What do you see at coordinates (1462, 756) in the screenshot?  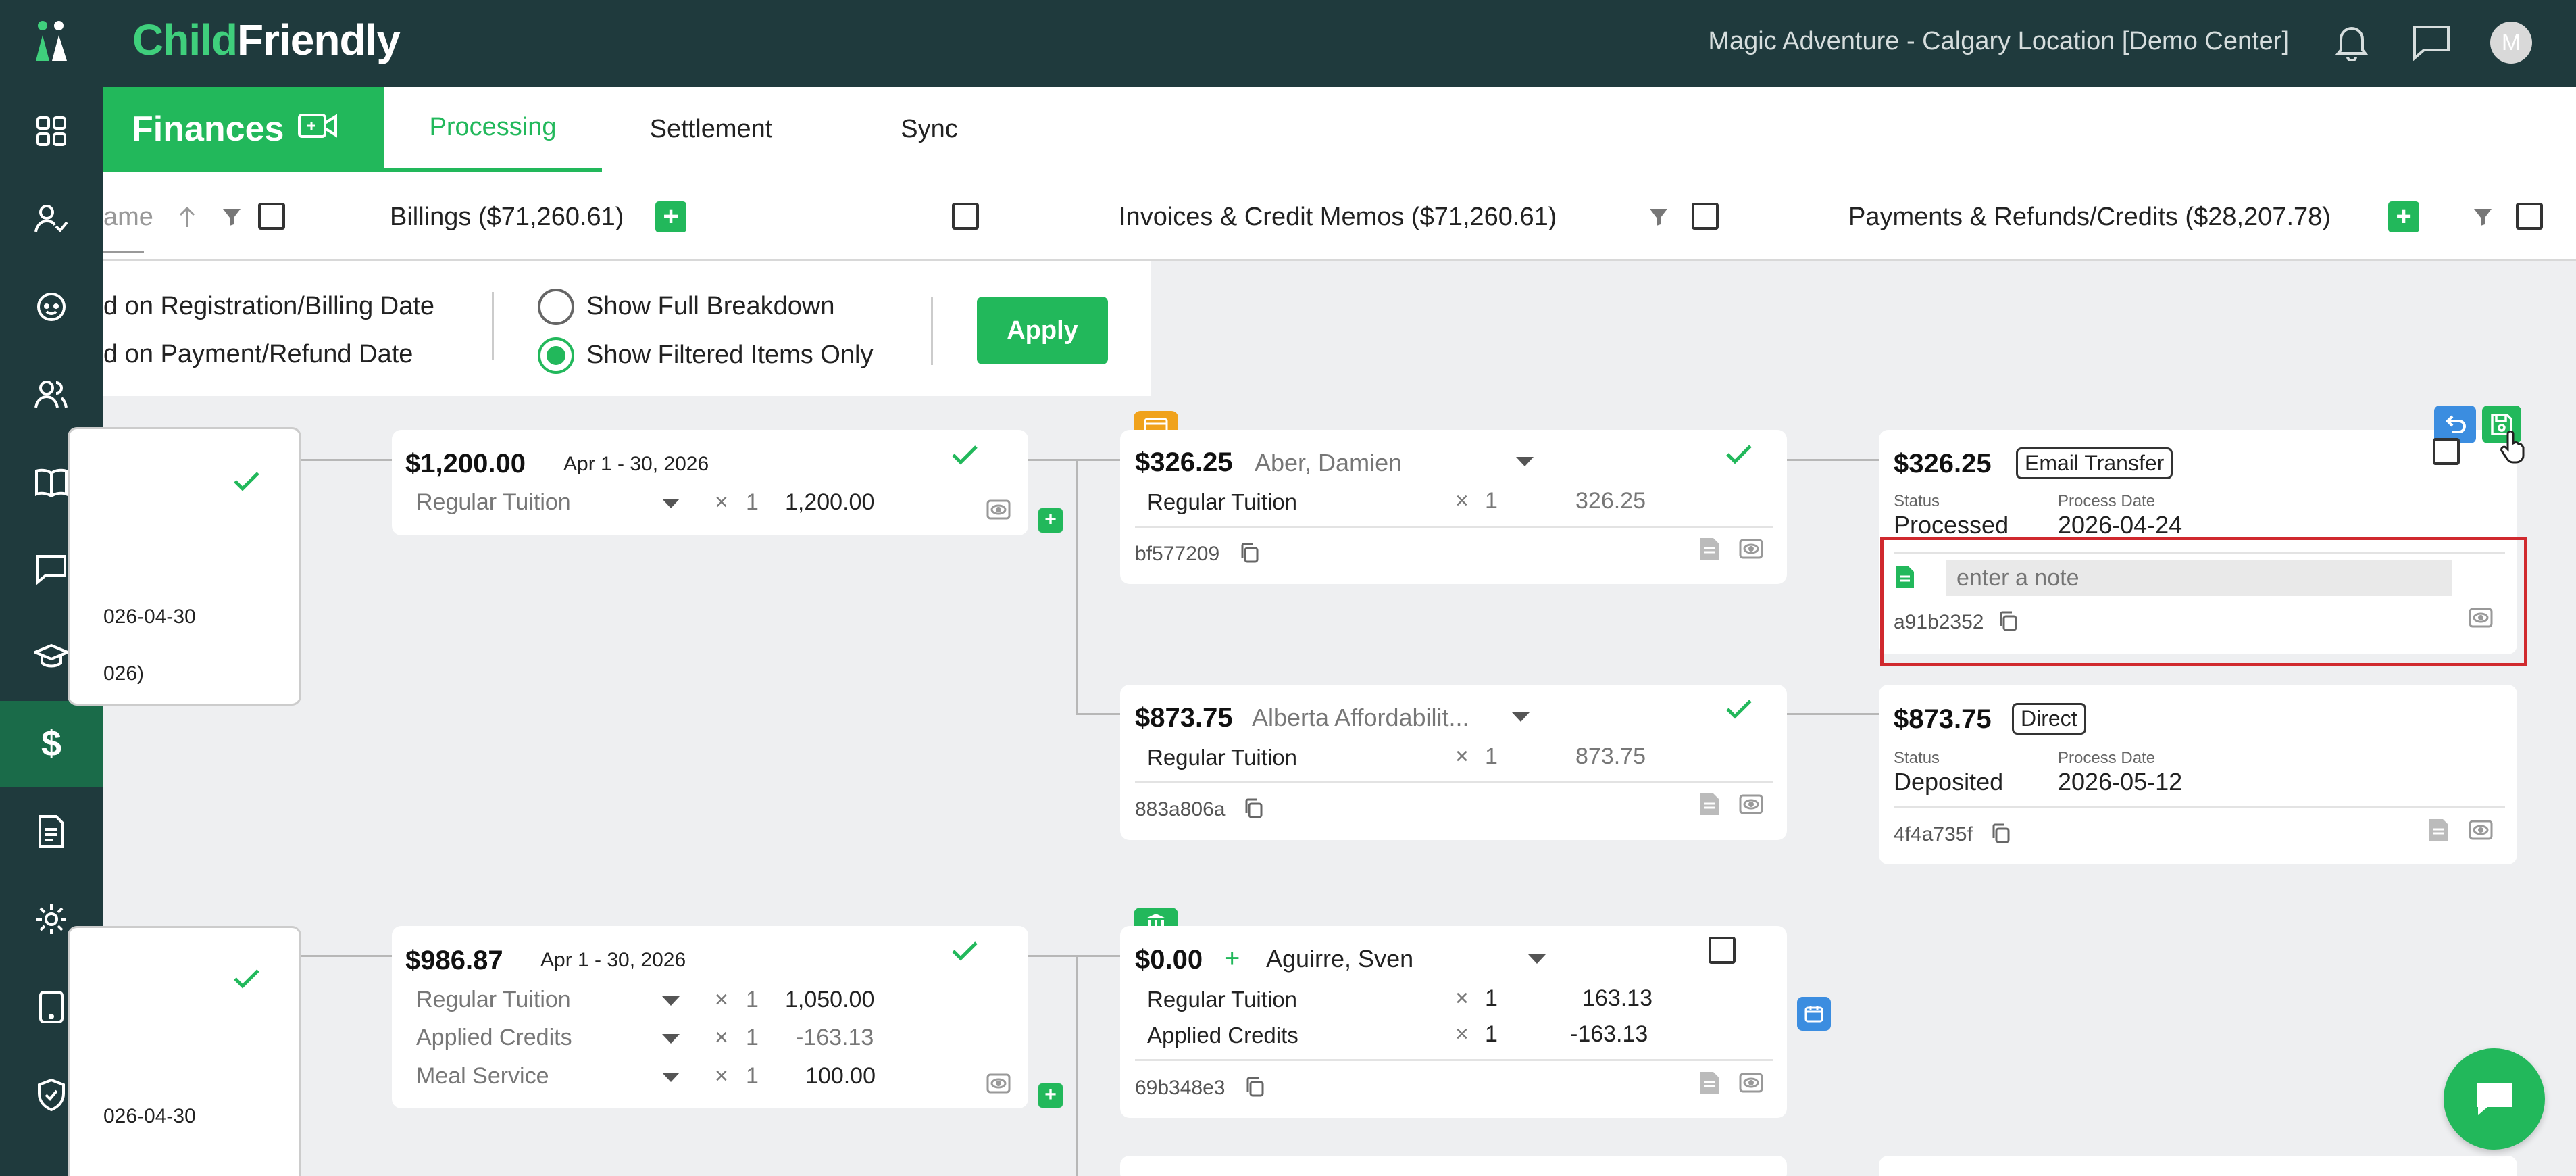 I see `invoice-line-mult: ×` at bounding box center [1462, 756].